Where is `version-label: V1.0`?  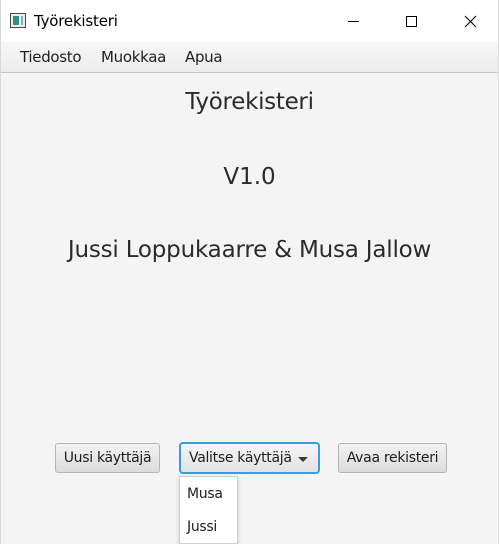
version-label: V1.0 is located at coordinates (249, 177).